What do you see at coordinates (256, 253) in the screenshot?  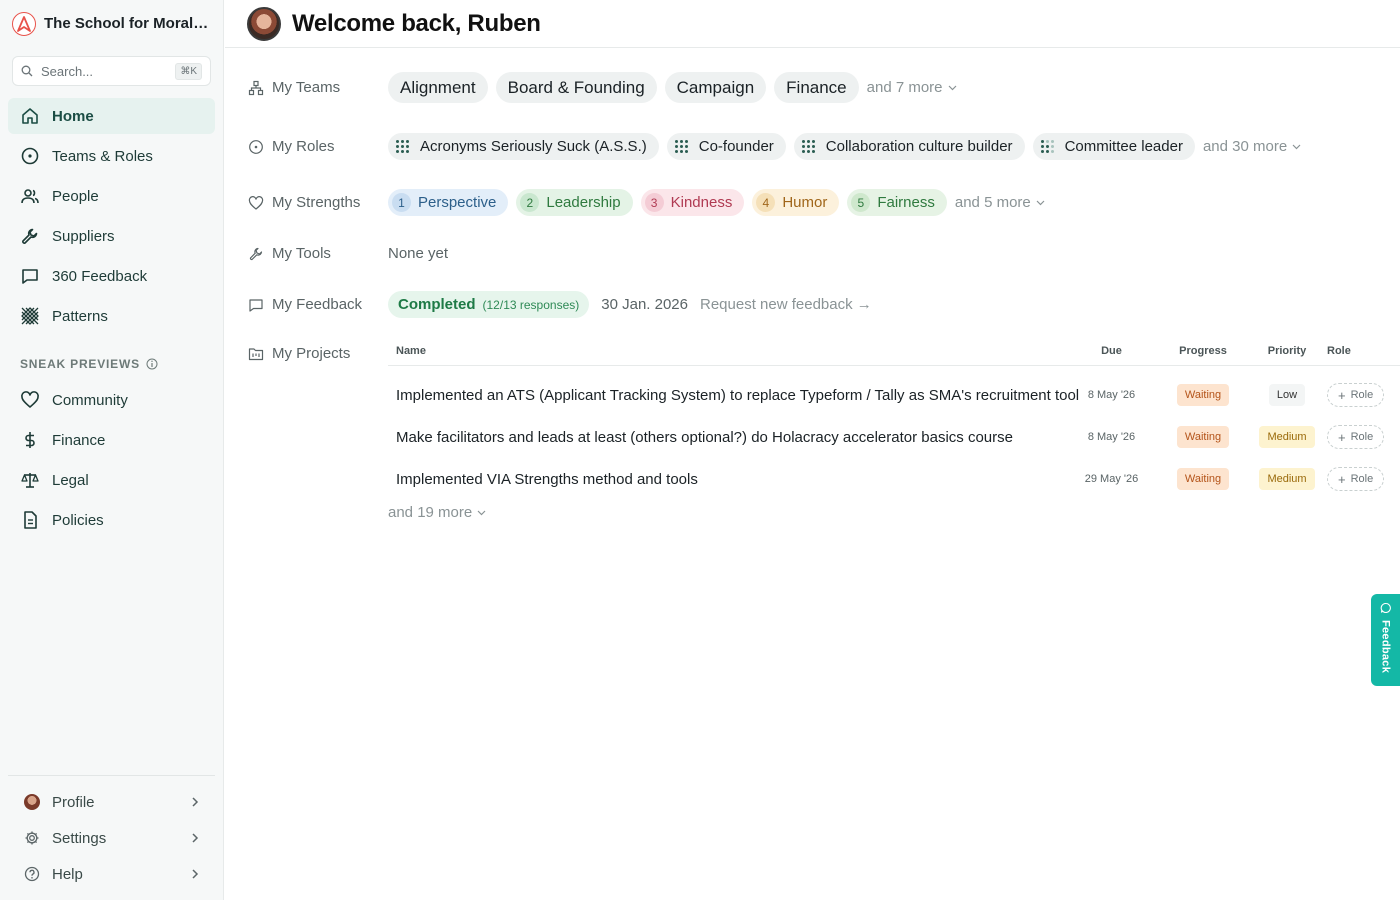 I see `wrench-icon` at bounding box center [256, 253].